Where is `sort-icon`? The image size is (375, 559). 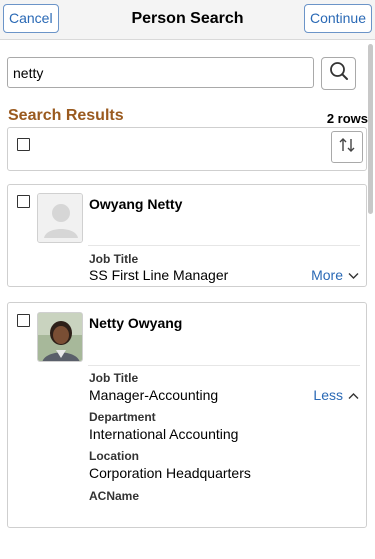
sort-icon is located at coordinates (347, 147).